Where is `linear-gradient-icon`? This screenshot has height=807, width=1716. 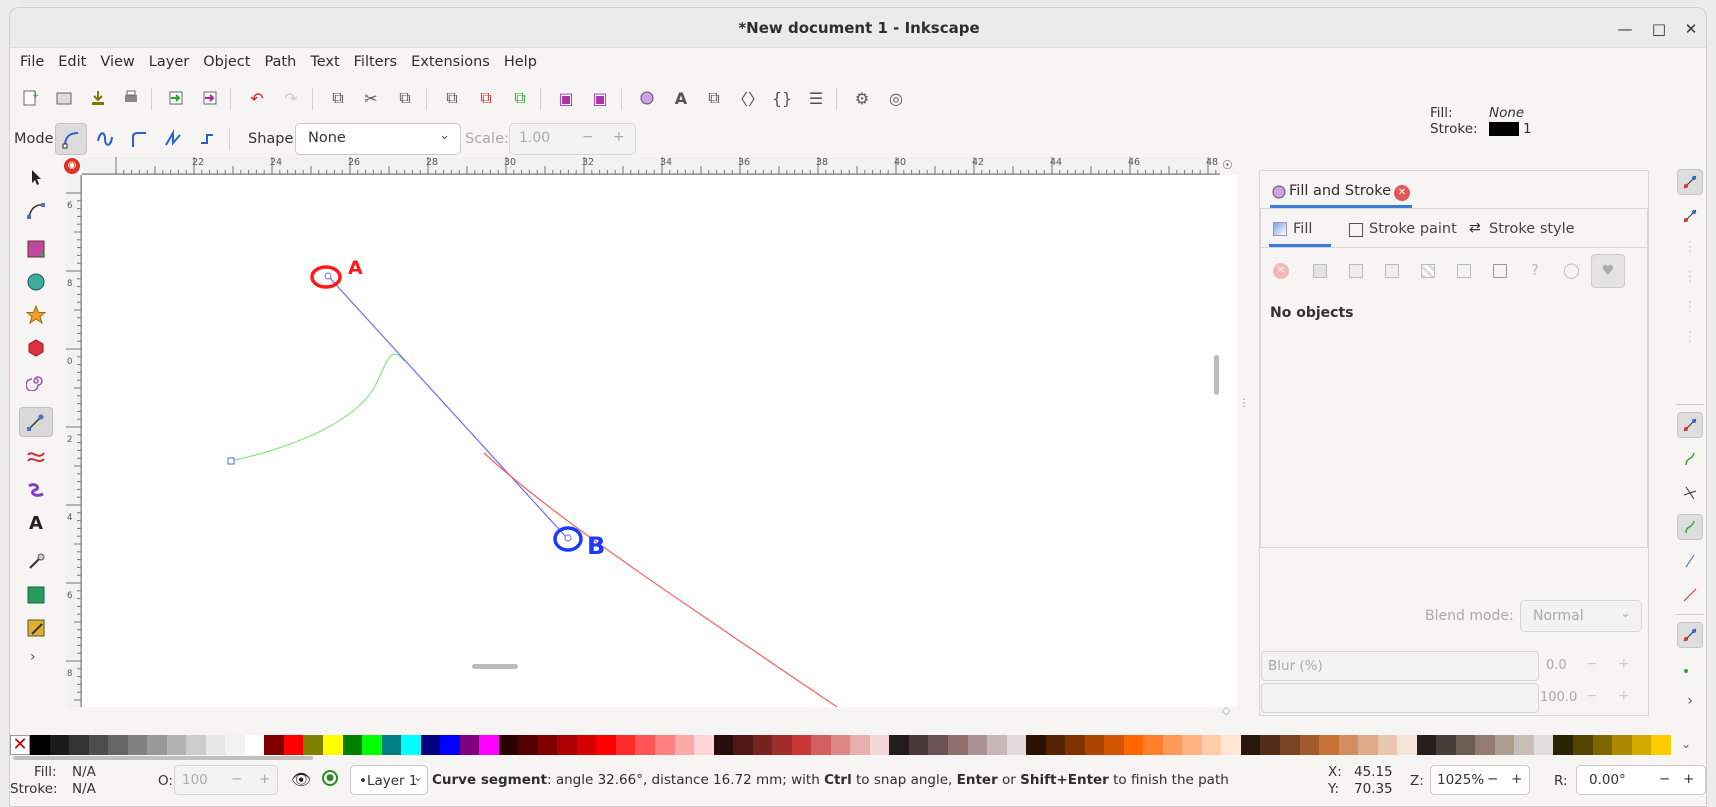 linear-gradient-icon is located at coordinates (1356, 271).